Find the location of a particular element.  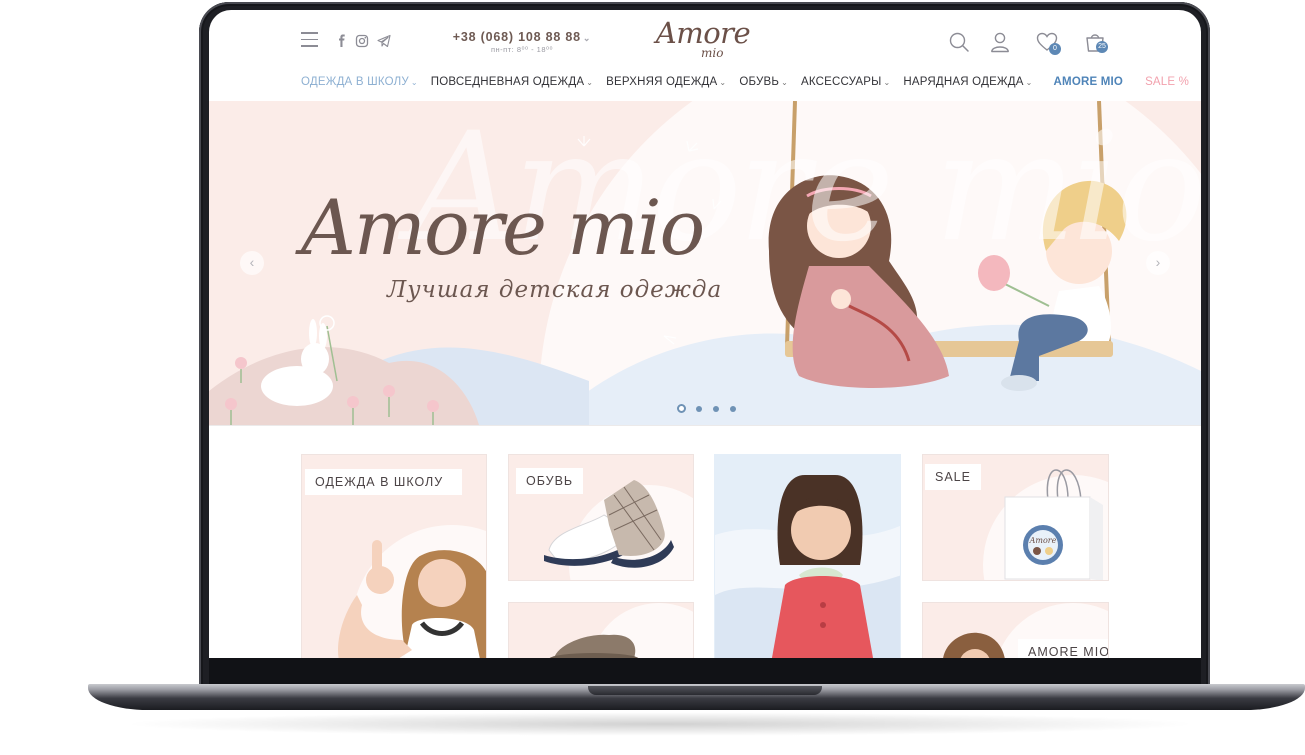

chevron-left-icon: ‹ is located at coordinates (252, 262).